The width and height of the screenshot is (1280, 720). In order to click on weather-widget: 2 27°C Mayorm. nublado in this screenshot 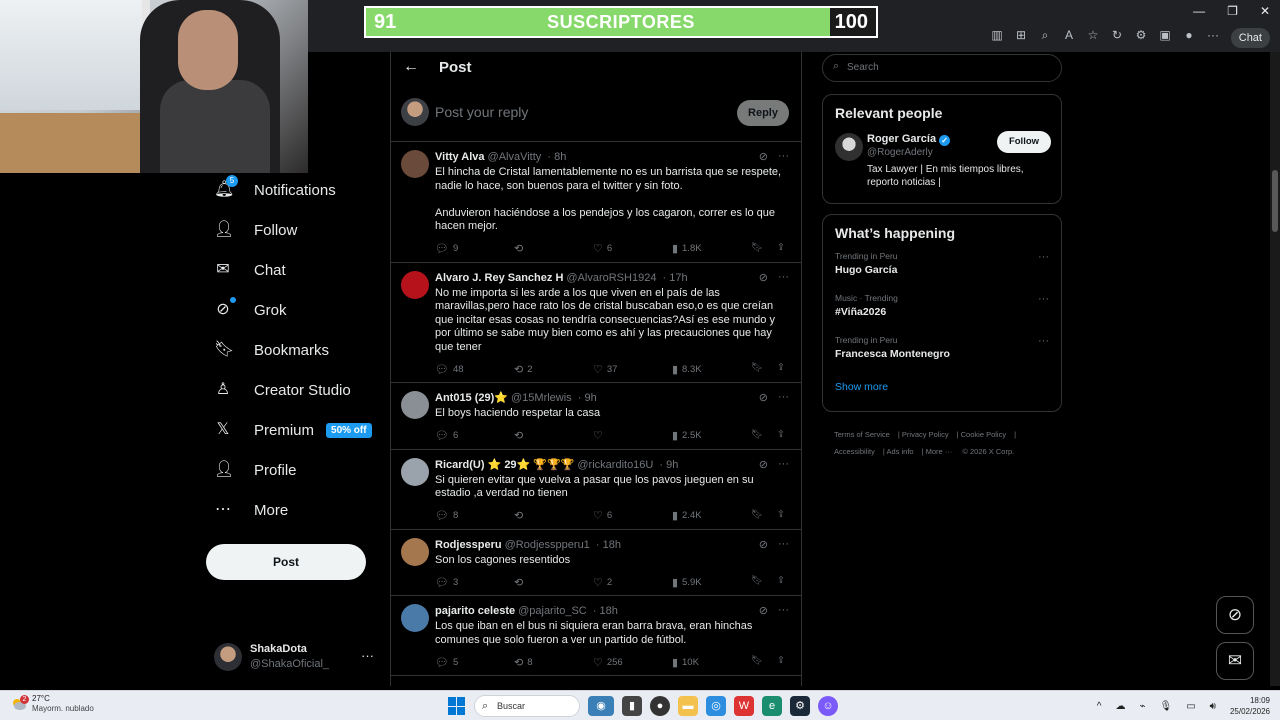, I will do `click(52, 704)`.